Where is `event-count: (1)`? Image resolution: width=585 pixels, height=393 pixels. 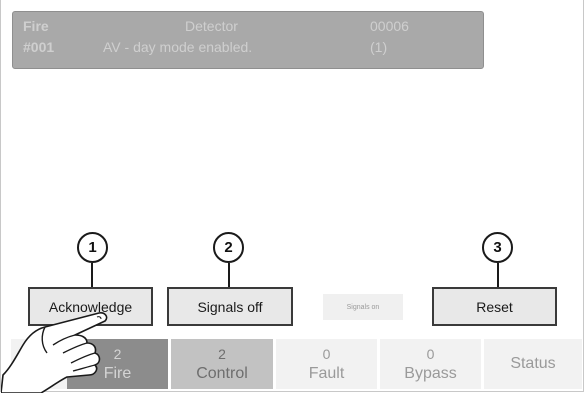
event-count: (1) is located at coordinates (379, 47).